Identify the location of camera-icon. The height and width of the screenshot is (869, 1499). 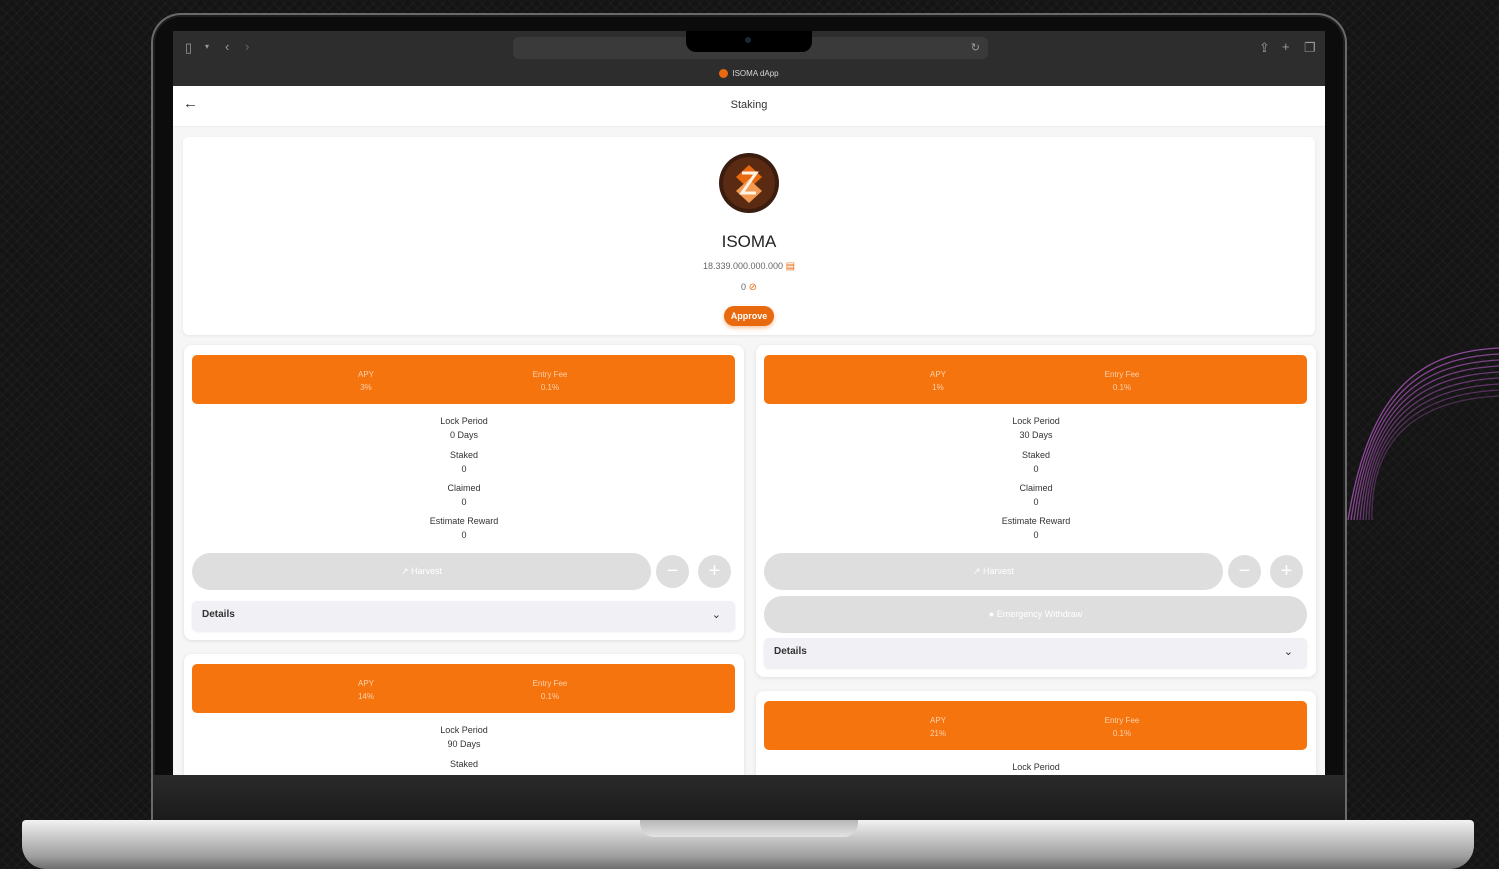
(748, 40).